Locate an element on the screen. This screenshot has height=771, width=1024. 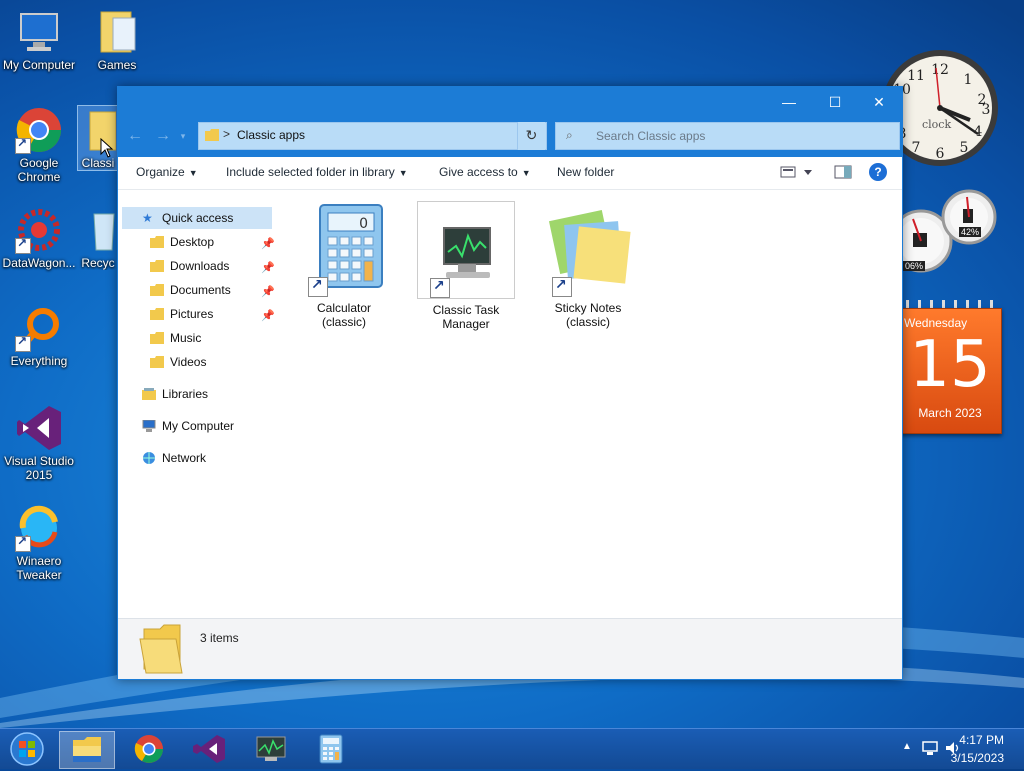
taskbar-visual-studio is located at coordinates (209, 749).